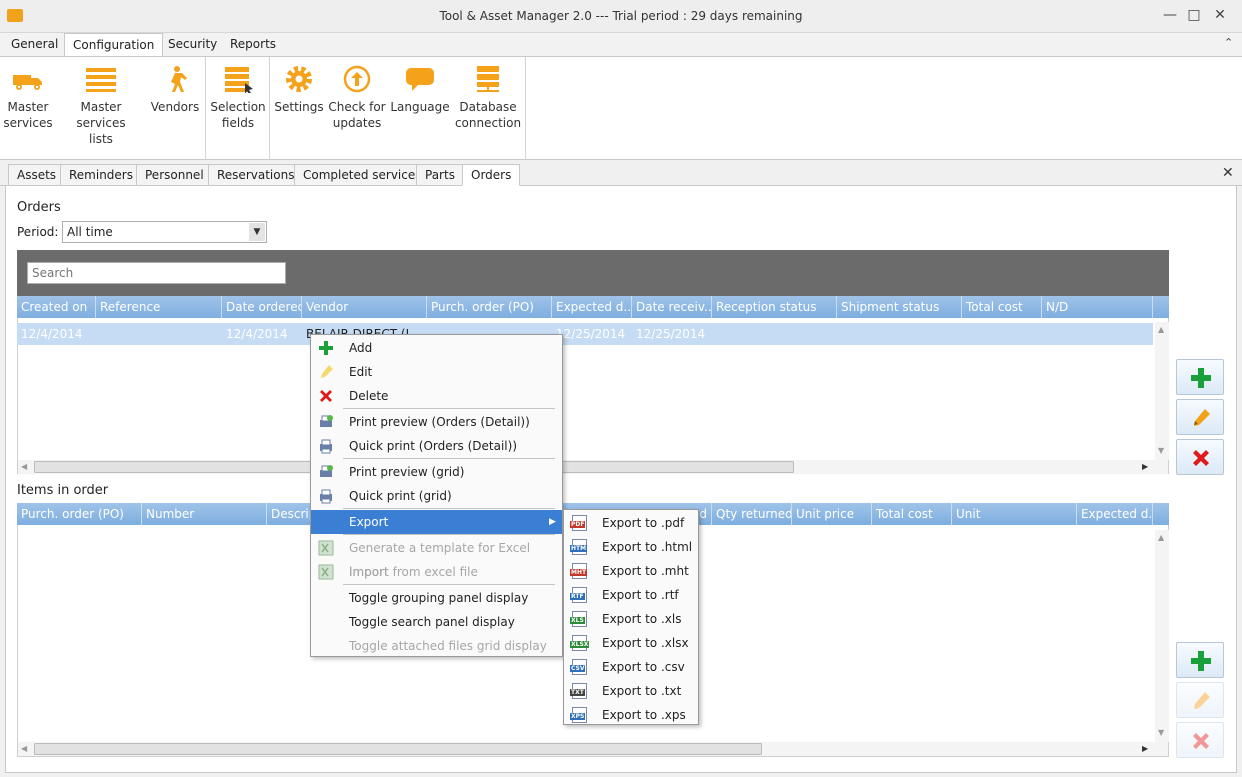 The height and width of the screenshot is (777, 1242). I want to click on plus-icon, so click(1201, 378).